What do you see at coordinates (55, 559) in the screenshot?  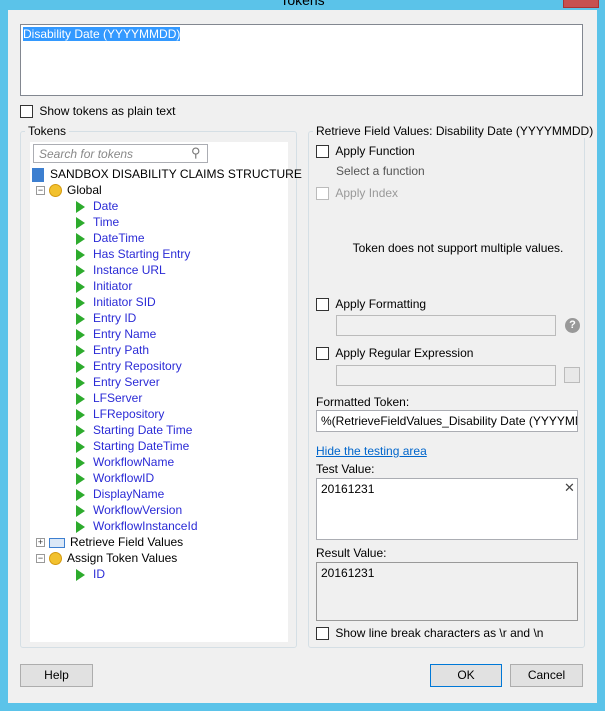 I see `assign-token-icon` at bounding box center [55, 559].